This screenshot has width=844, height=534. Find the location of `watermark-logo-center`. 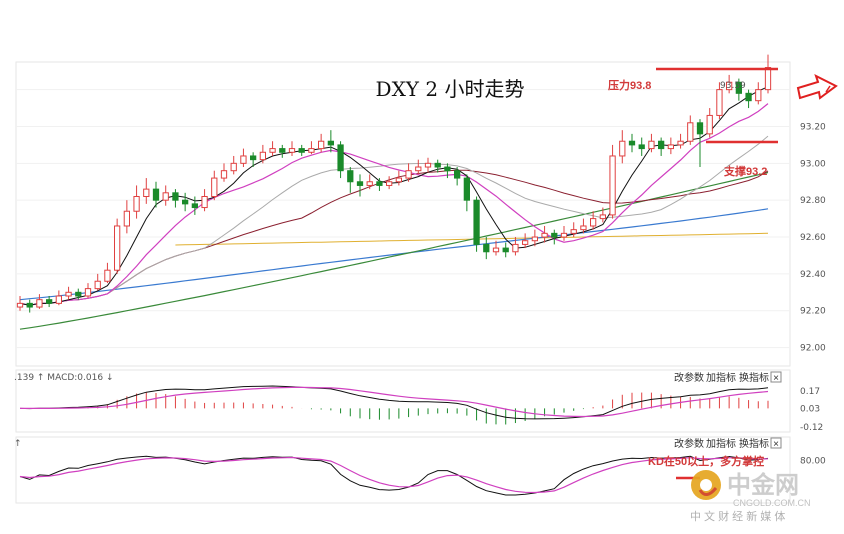

watermark-logo-center is located at coordinates (706, 485).